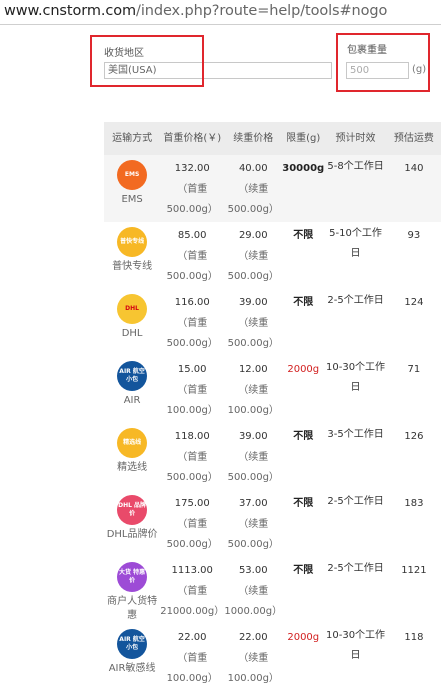 The image size is (441, 692). Describe the element at coordinates (192, 400) in the screenshot. I see `first-weight: （首重100.00g）` at that location.